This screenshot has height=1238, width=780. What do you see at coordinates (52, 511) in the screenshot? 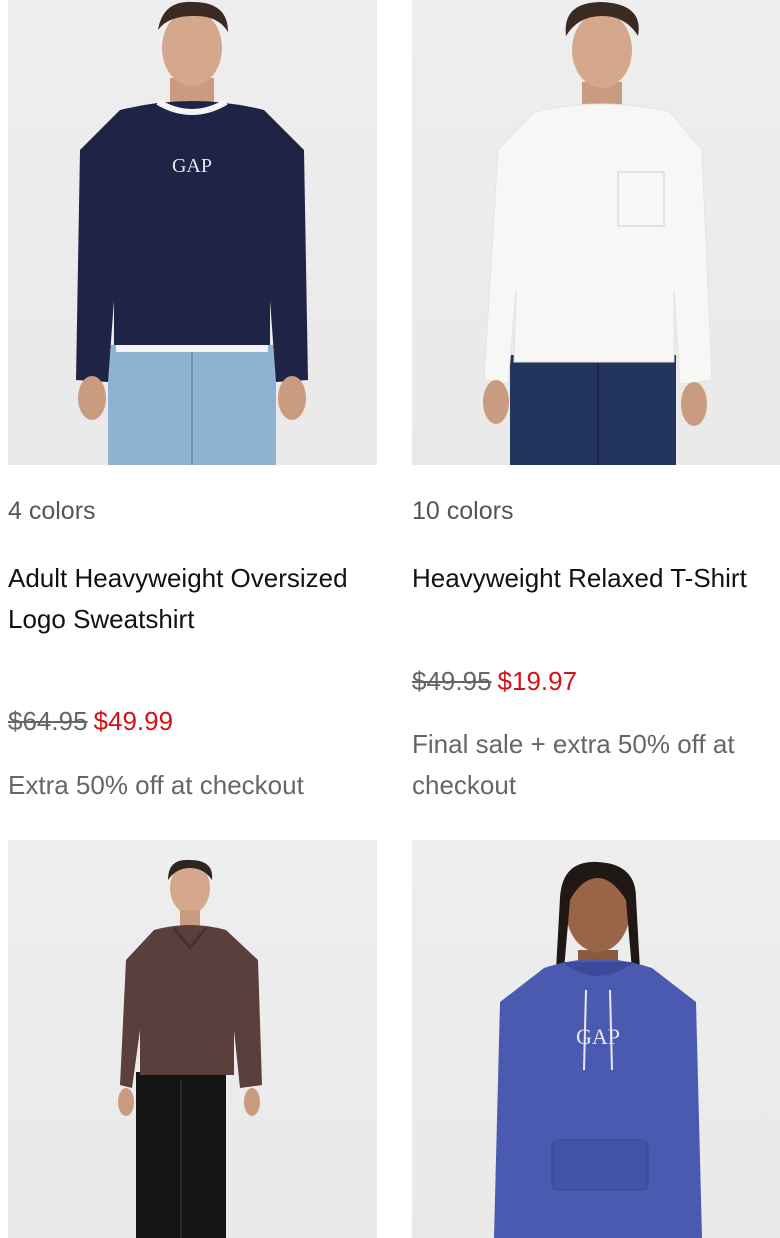
I see `color-count: 4 colors` at bounding box center [52, 511].